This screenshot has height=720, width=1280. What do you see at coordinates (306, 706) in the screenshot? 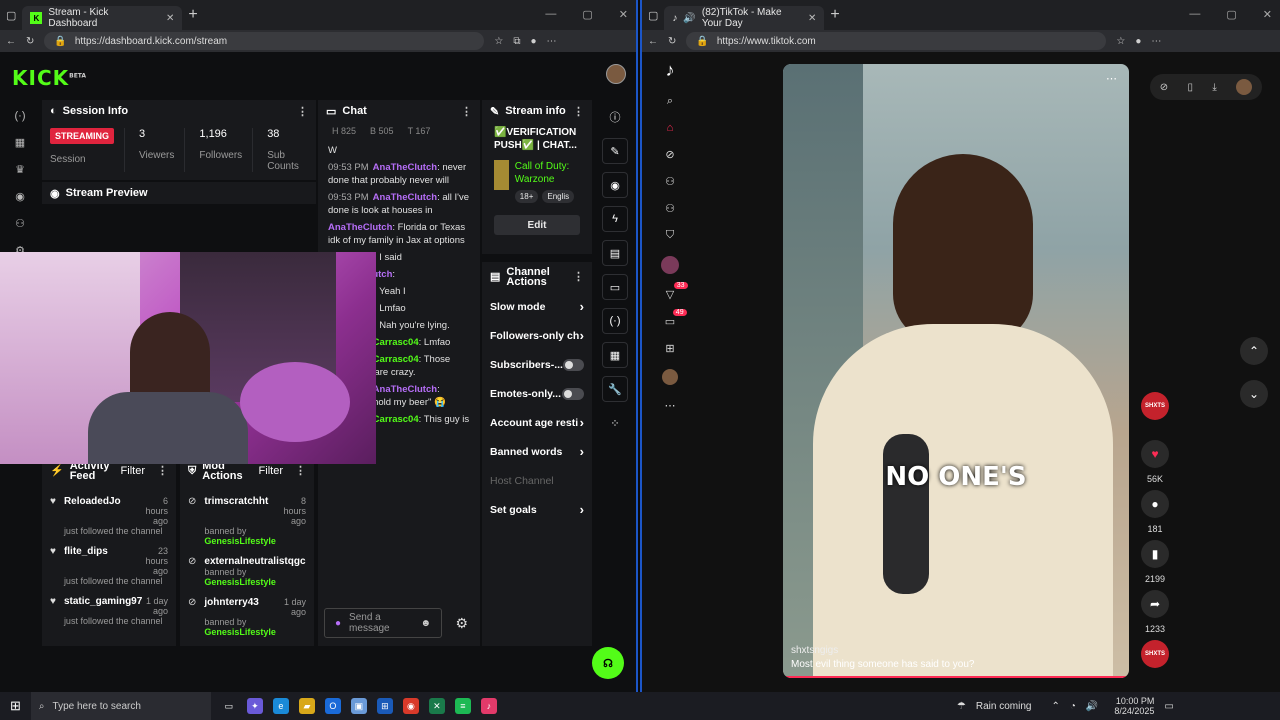
I see `explorer-icon: ▰` at bounding box center [306, 706].